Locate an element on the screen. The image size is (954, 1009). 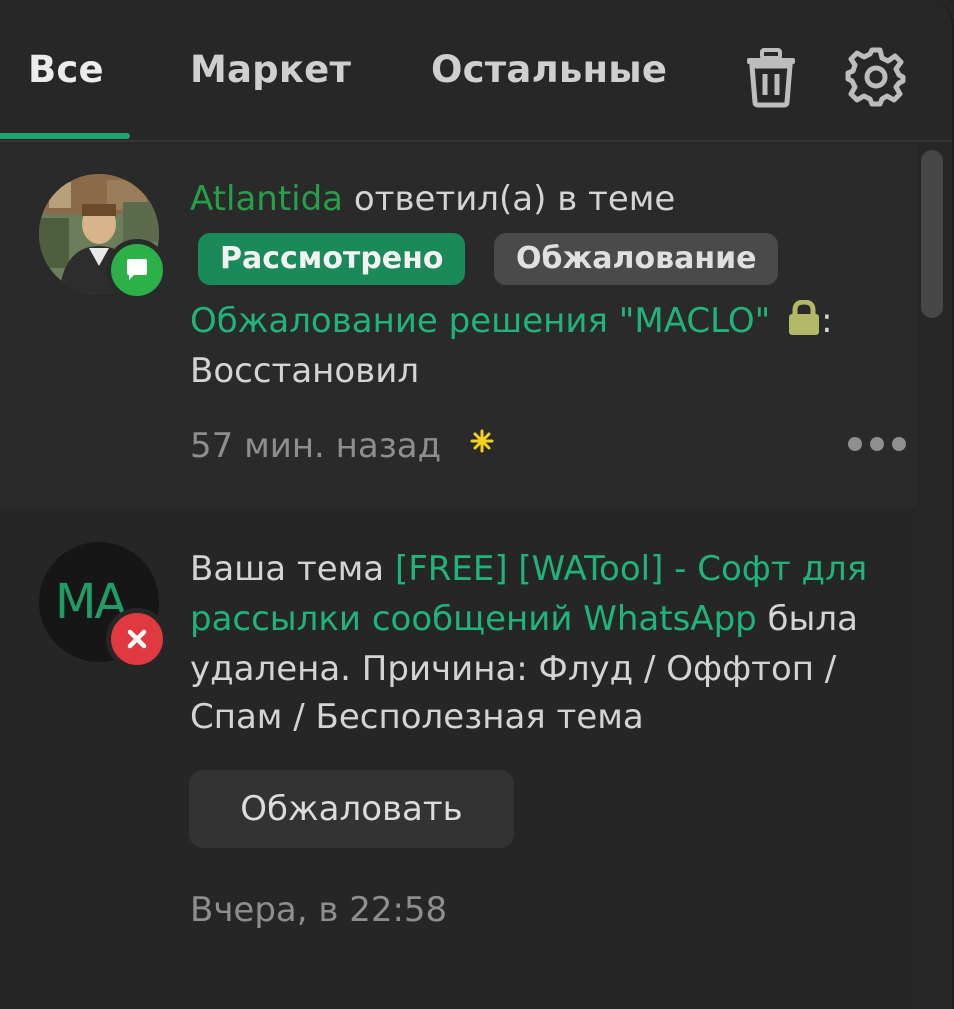
close-icon is located at coordinates (137, 639).